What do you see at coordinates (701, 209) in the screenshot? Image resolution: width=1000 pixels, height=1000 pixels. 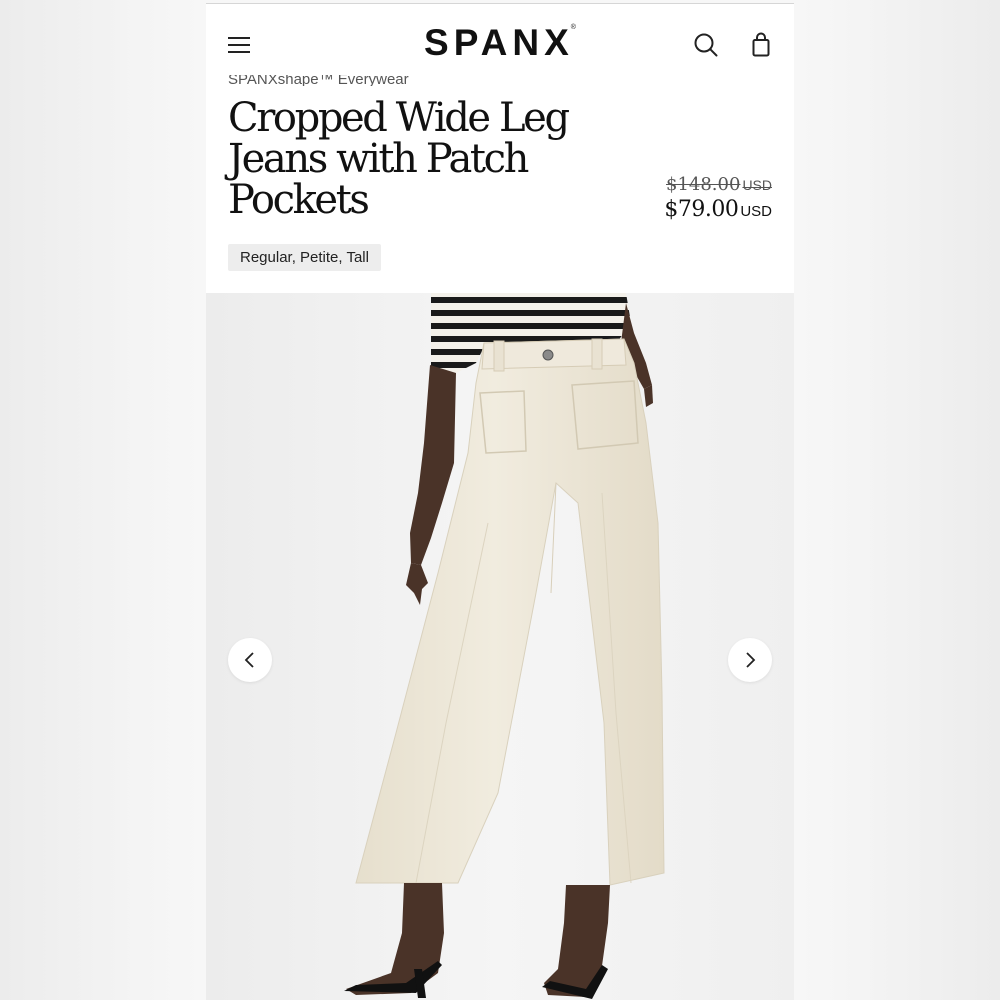 I see `sale-price-value: $79.00` at bounding box center [701, 209].